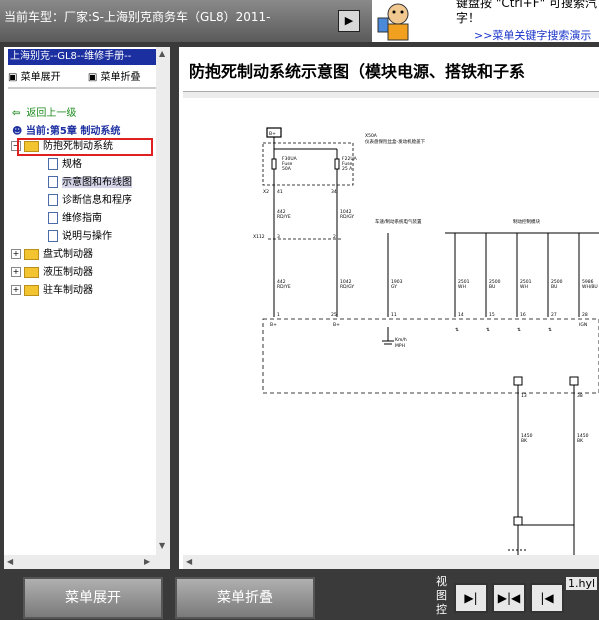  I want to click on user-icon: ☻, so click(17, 131).